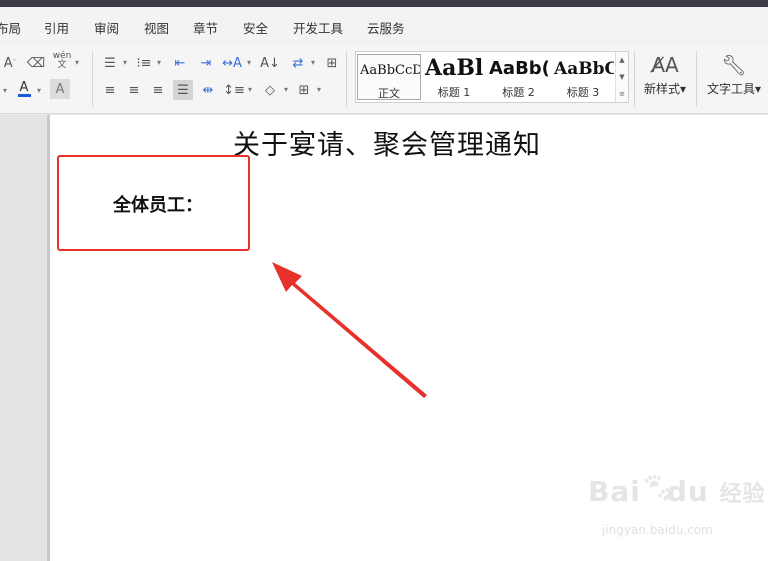 This screenshot has width=768, height=561. Describe the element at coordinates (10, 63) in the screenshot. I see `font-size-decrease-icon: Aˇ` at that location.